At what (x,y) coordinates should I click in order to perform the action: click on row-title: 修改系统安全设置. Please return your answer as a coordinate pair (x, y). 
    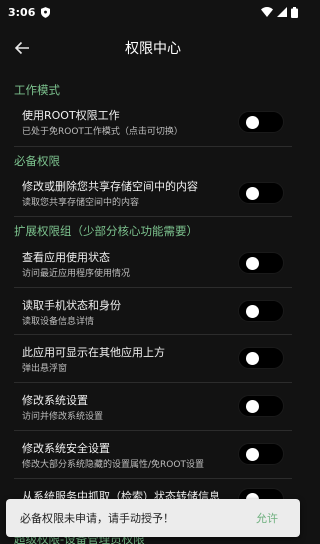
    Looking at the image, I should click on (66, 448).